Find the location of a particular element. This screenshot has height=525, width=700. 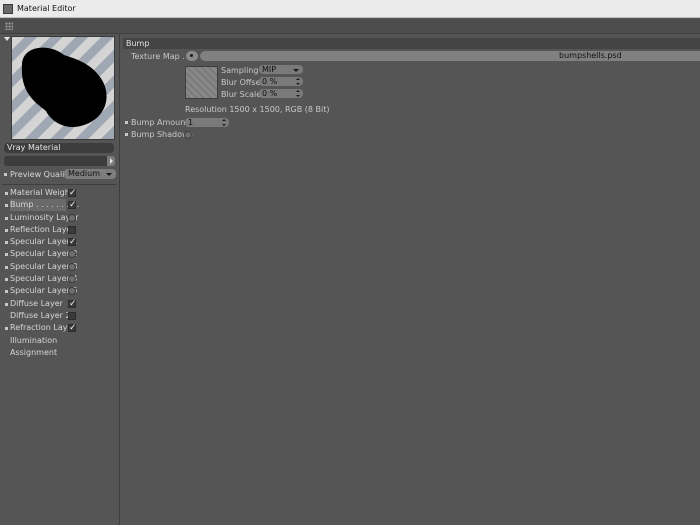

bump-amount-field: 1 is located at coordinates (207, 122).